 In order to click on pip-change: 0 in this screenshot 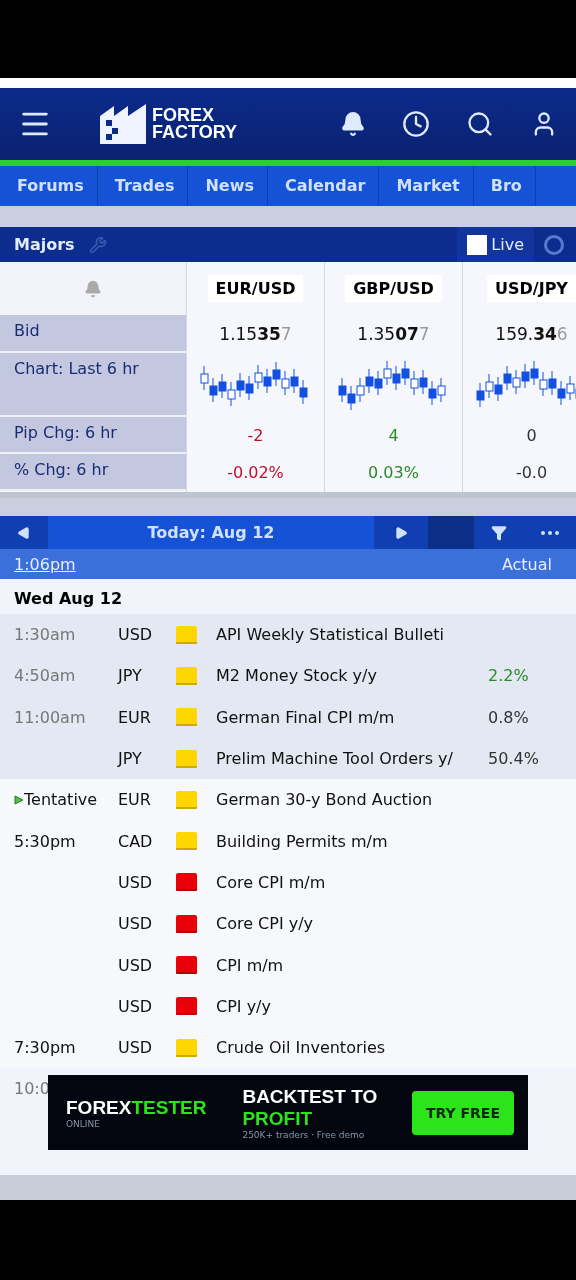, I will do `click(531, 435)`.